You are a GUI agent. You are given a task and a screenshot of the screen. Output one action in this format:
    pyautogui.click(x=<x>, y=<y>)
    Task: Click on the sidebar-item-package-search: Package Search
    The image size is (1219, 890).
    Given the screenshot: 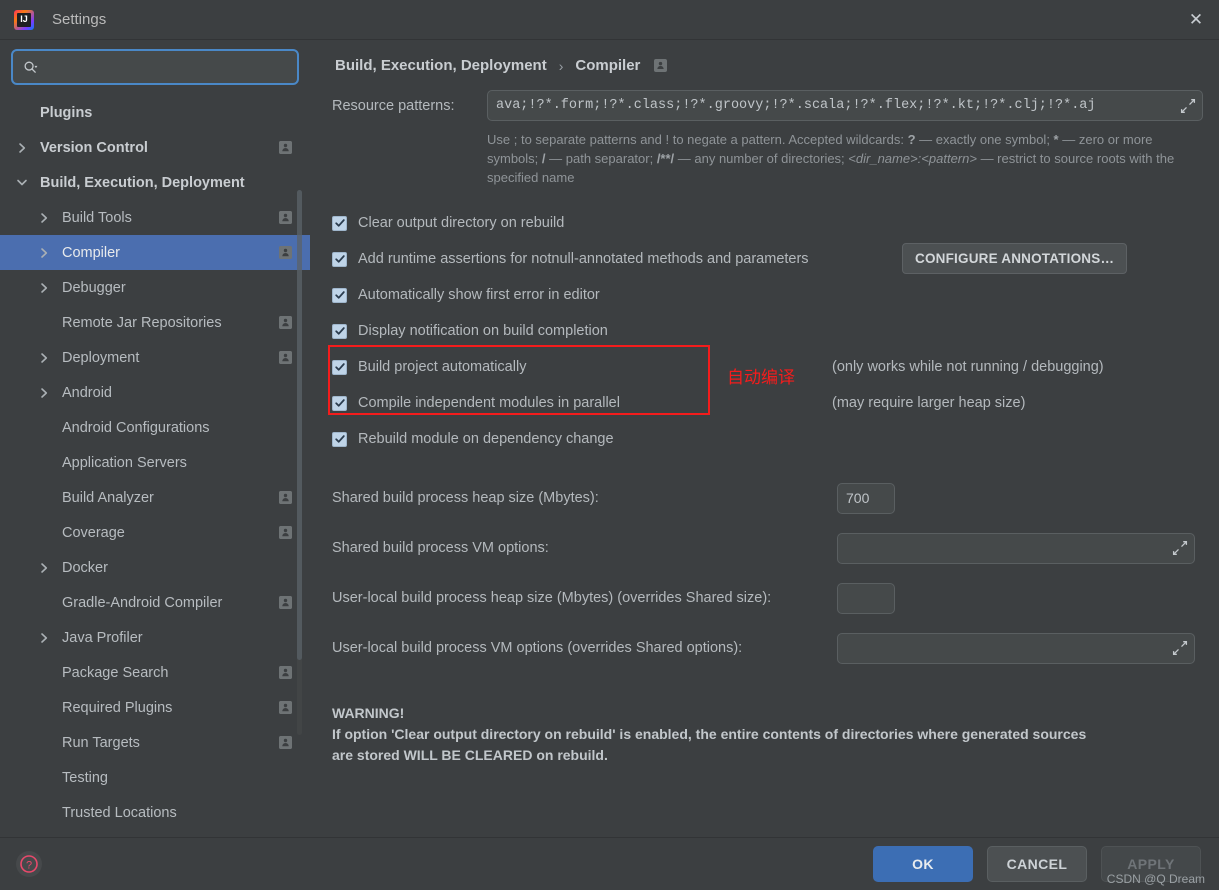 What is the action you would take?
    pyautogui.click(x=155, y=672)
    